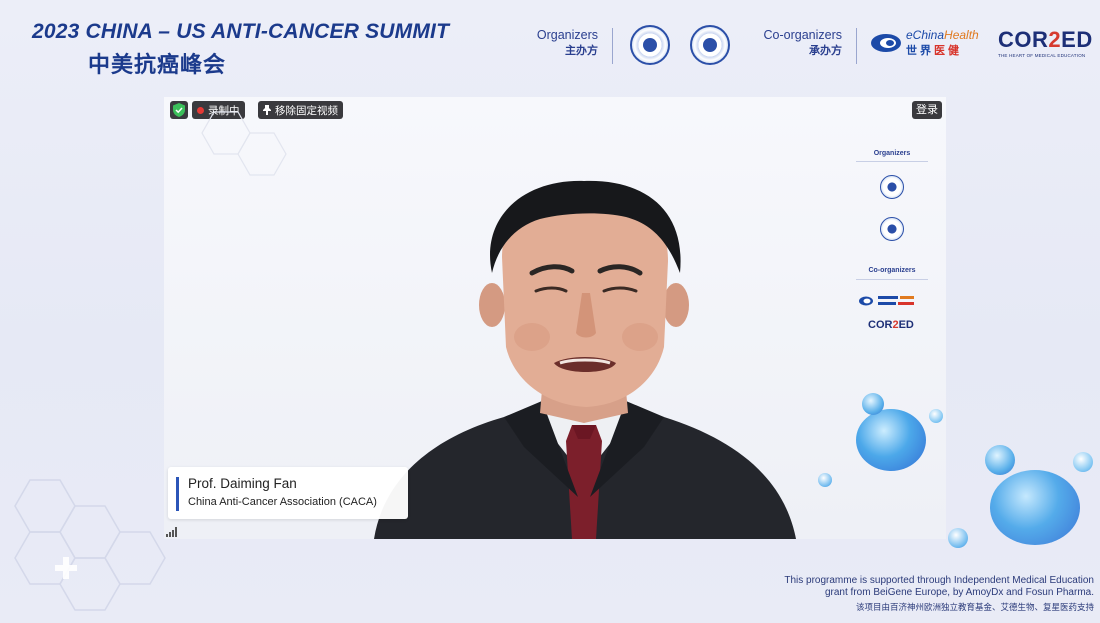  What do you see at coordinates (1055, 39) in the screenshot?
I see `cor2ed-logo-part-b: 2` at bounding box center [1055, 39].